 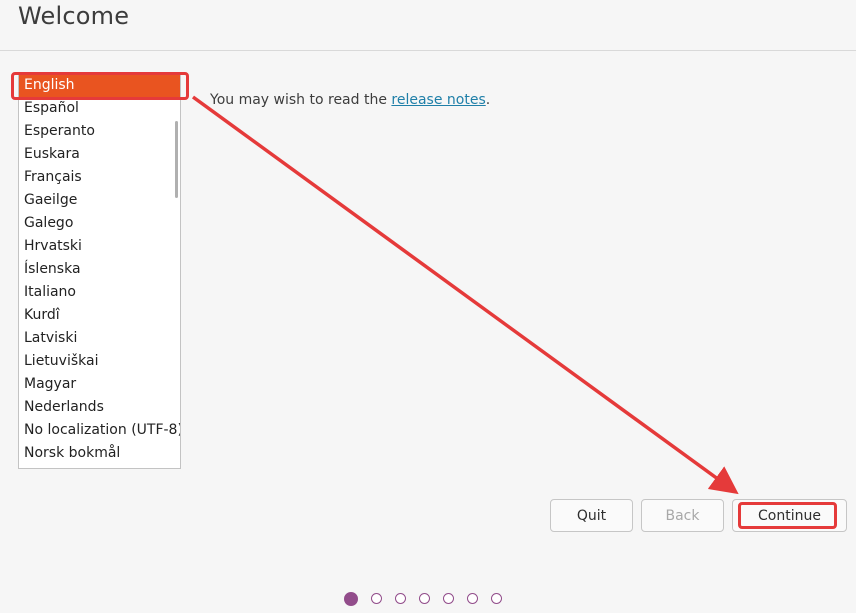 I want to click on language-list-scrollbar, so click(x=176, y=159).